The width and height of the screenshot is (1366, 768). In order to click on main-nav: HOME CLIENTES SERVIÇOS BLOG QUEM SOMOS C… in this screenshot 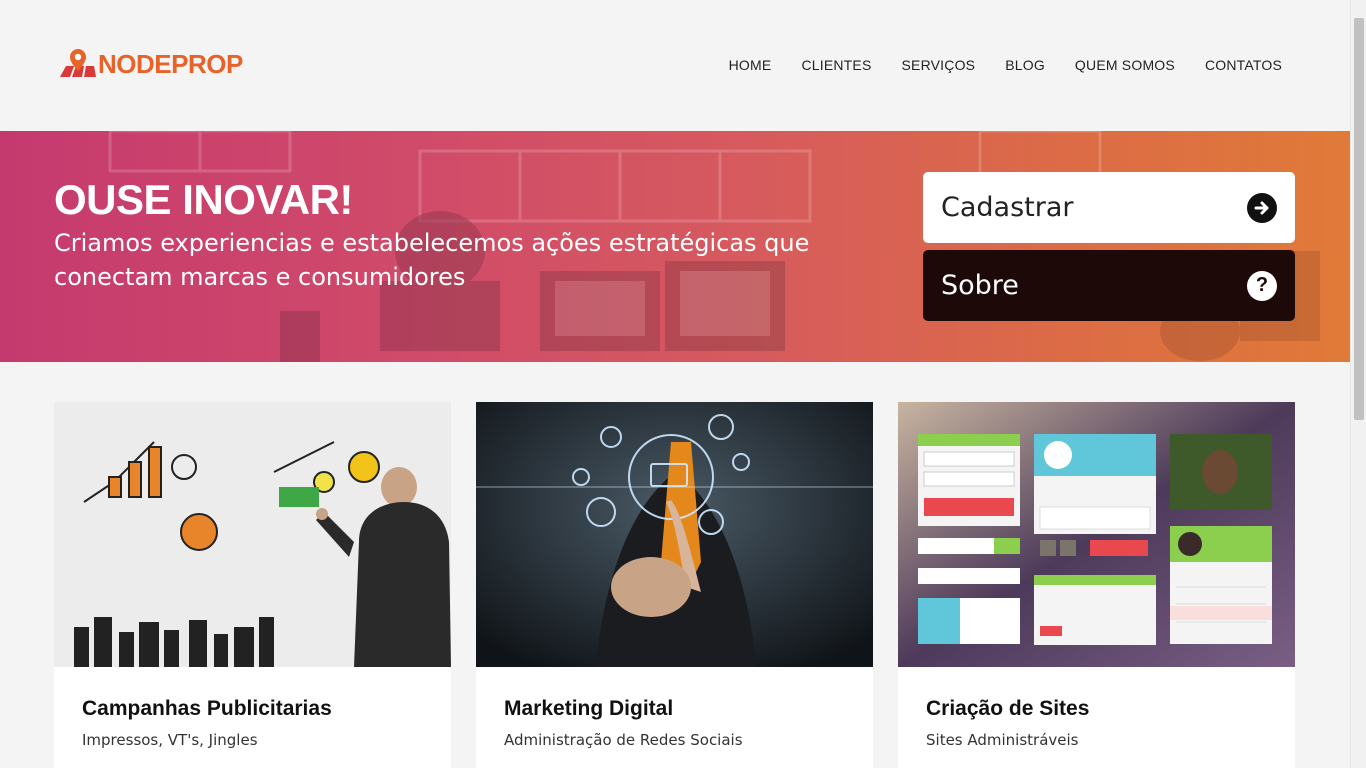, I will do `click(1005, 65)`.